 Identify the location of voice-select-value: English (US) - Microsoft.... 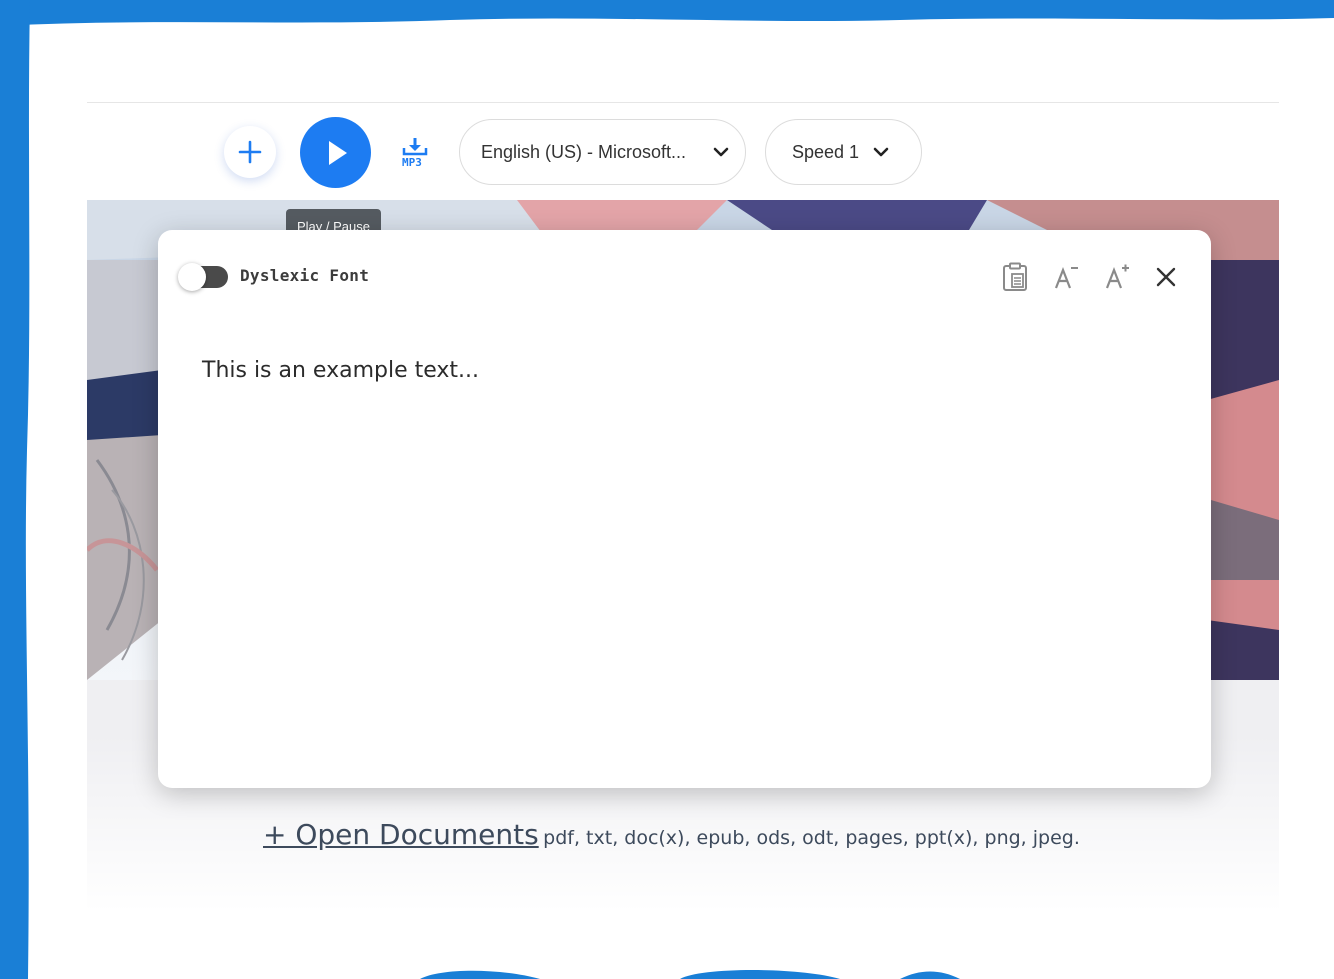
(584, 151).